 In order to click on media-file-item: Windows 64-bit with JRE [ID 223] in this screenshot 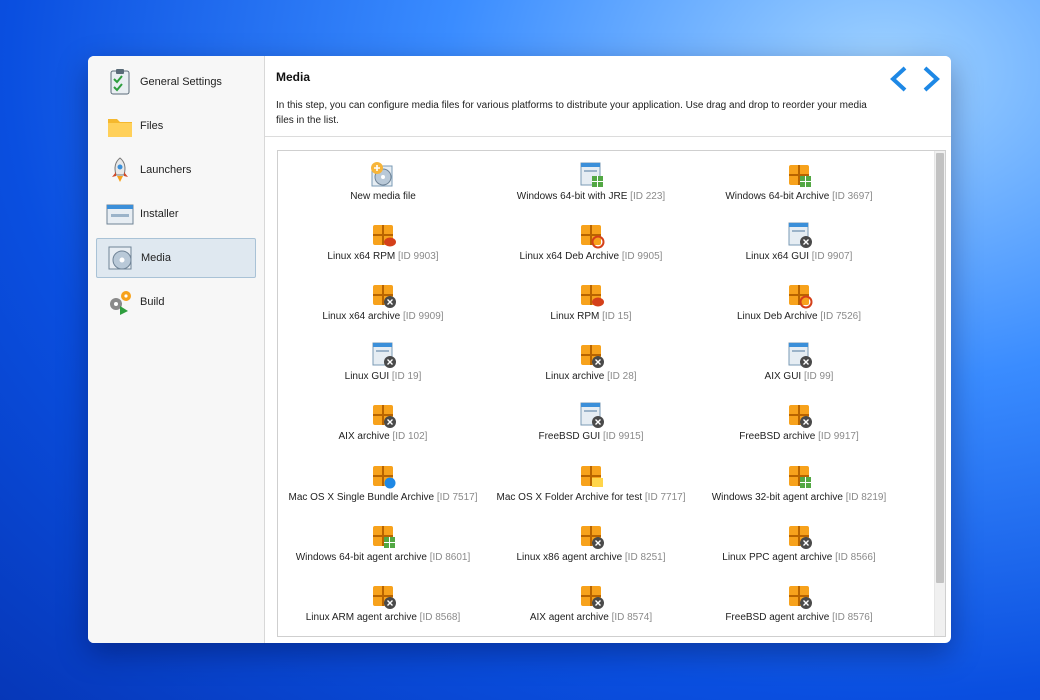, I will do `click(591, 184)`.